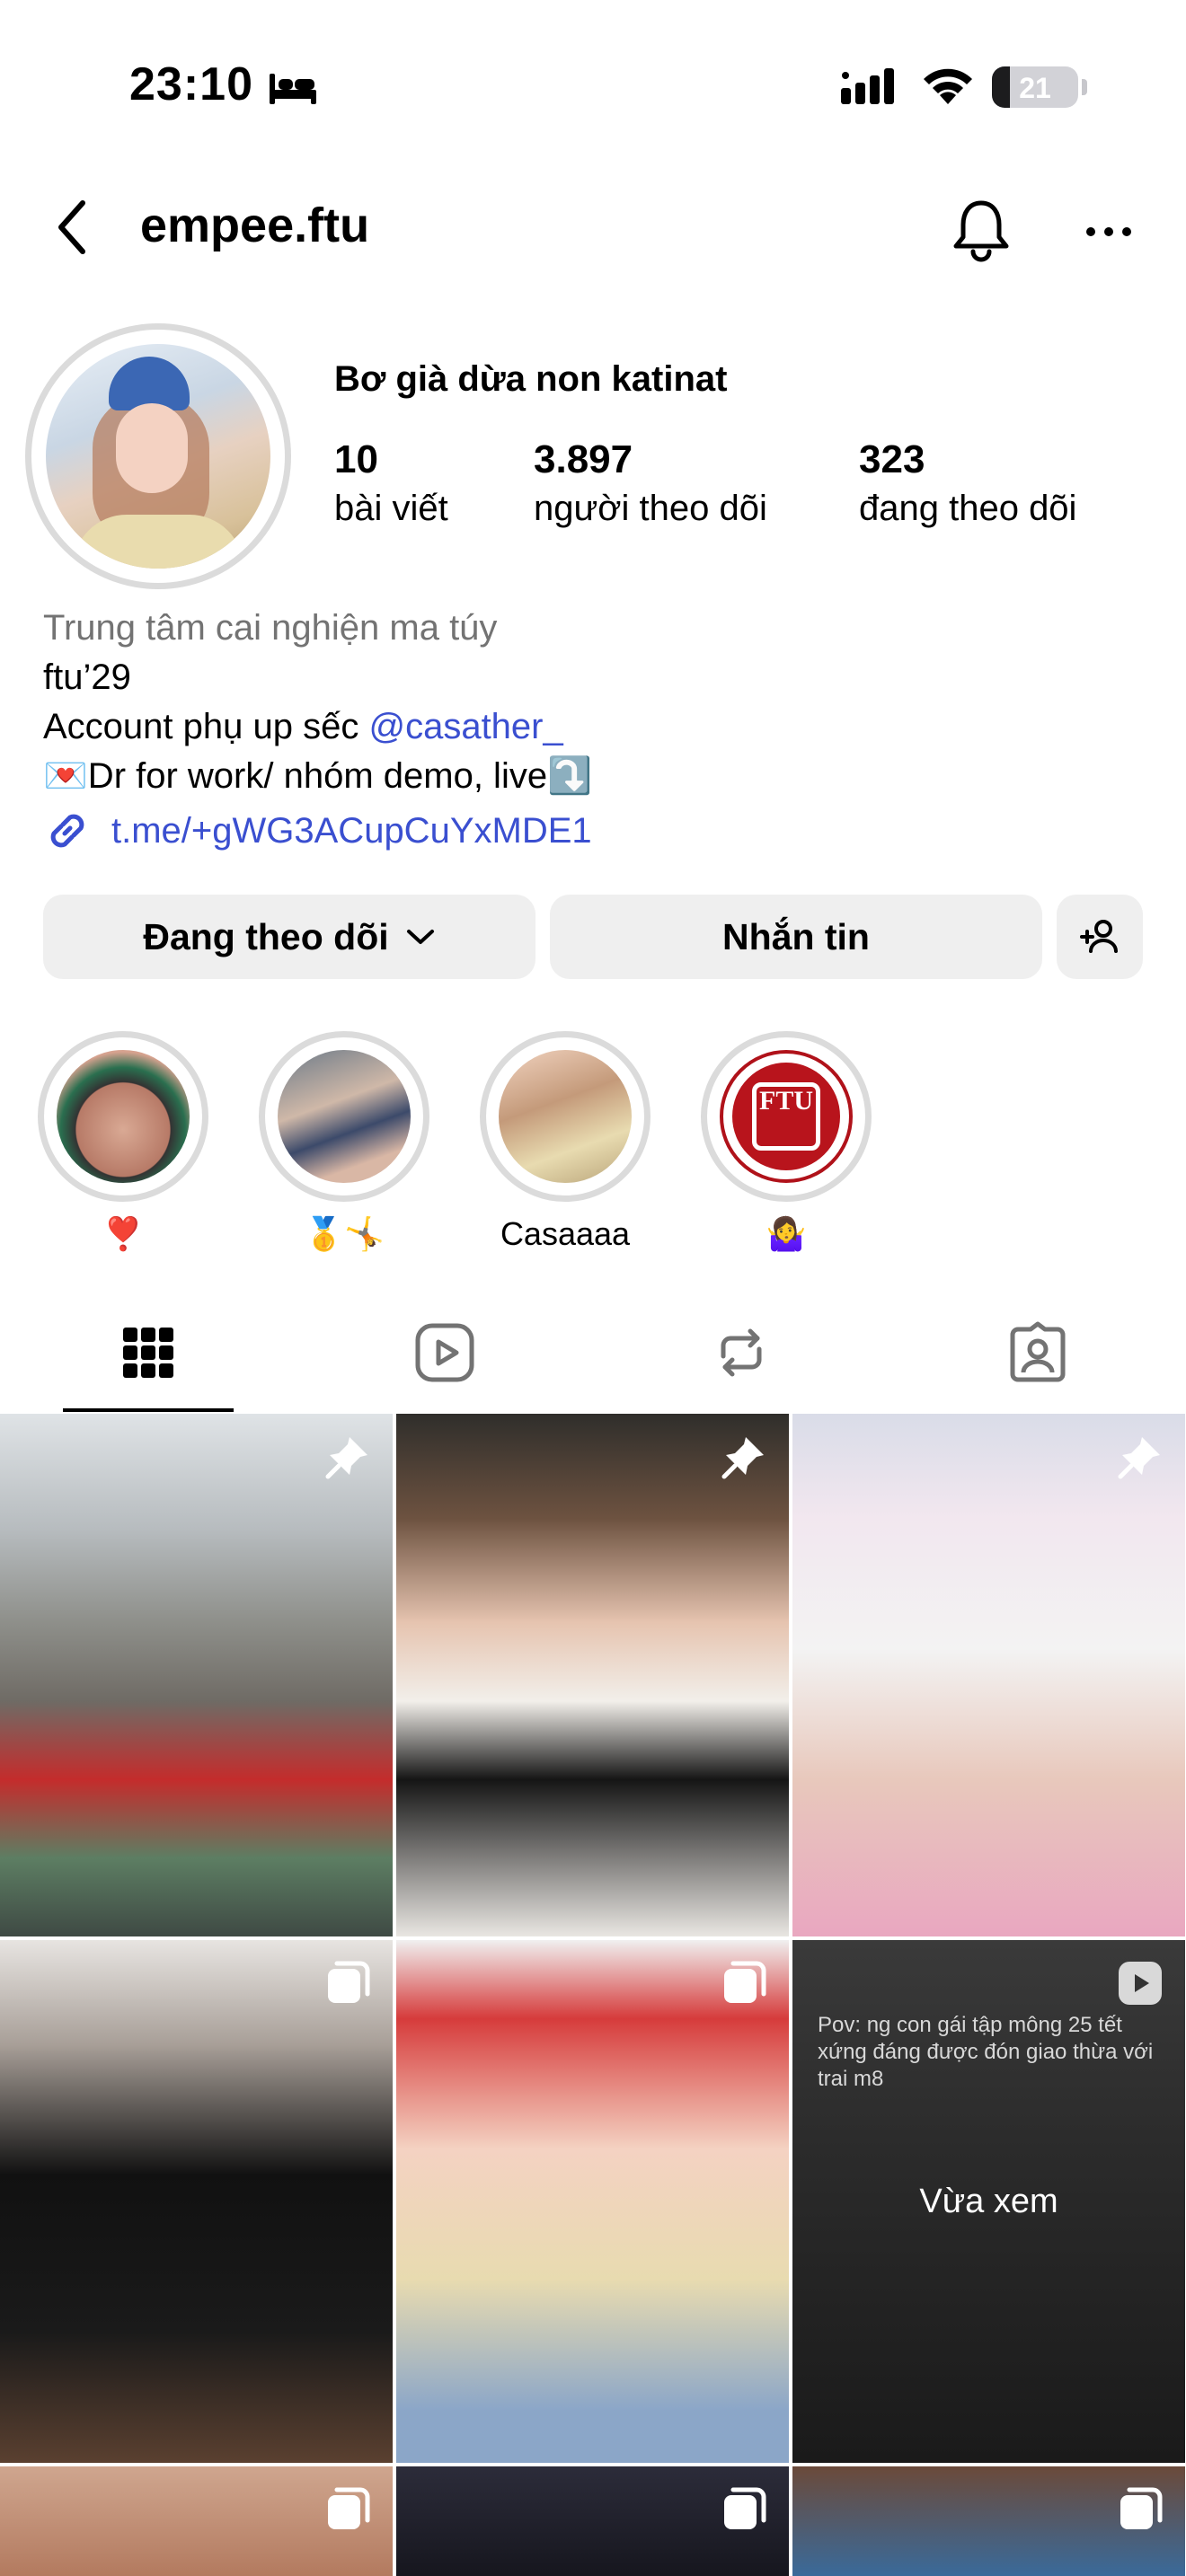 Image resolution: width=1186 pixels, height=2576 pixels. I want to click on followers-label: người theo dõi, so click(650, 508).